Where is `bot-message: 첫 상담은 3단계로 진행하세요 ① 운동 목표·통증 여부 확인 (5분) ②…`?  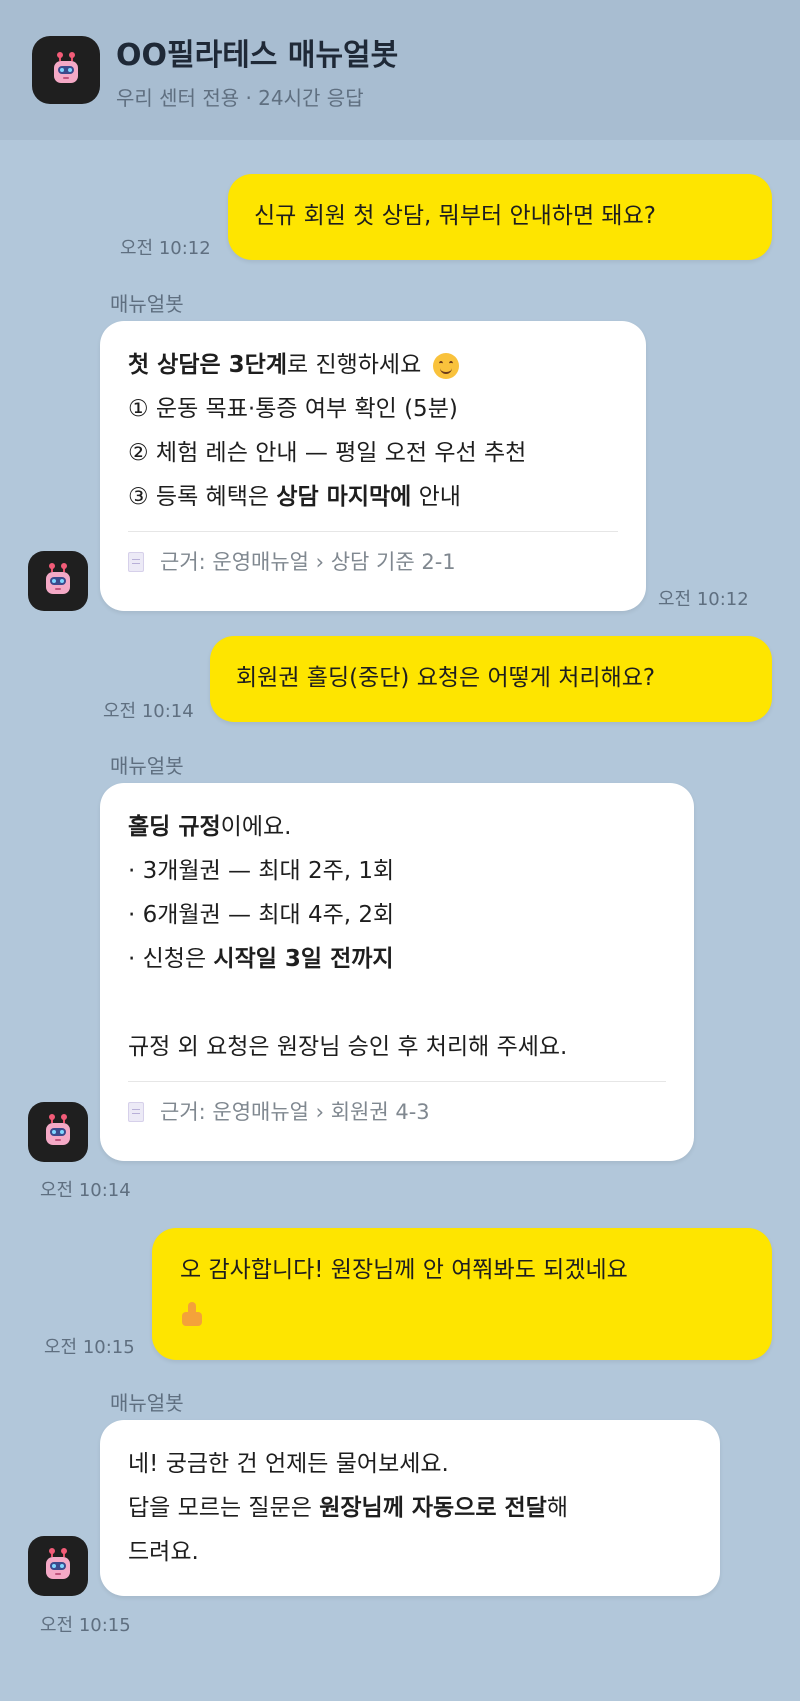 bot-message: 첫 상담은 3단계로 진행하세요 ① 운동 목표·통증 여부 확인 (5분) ②… is located at coordinates (373, 466).